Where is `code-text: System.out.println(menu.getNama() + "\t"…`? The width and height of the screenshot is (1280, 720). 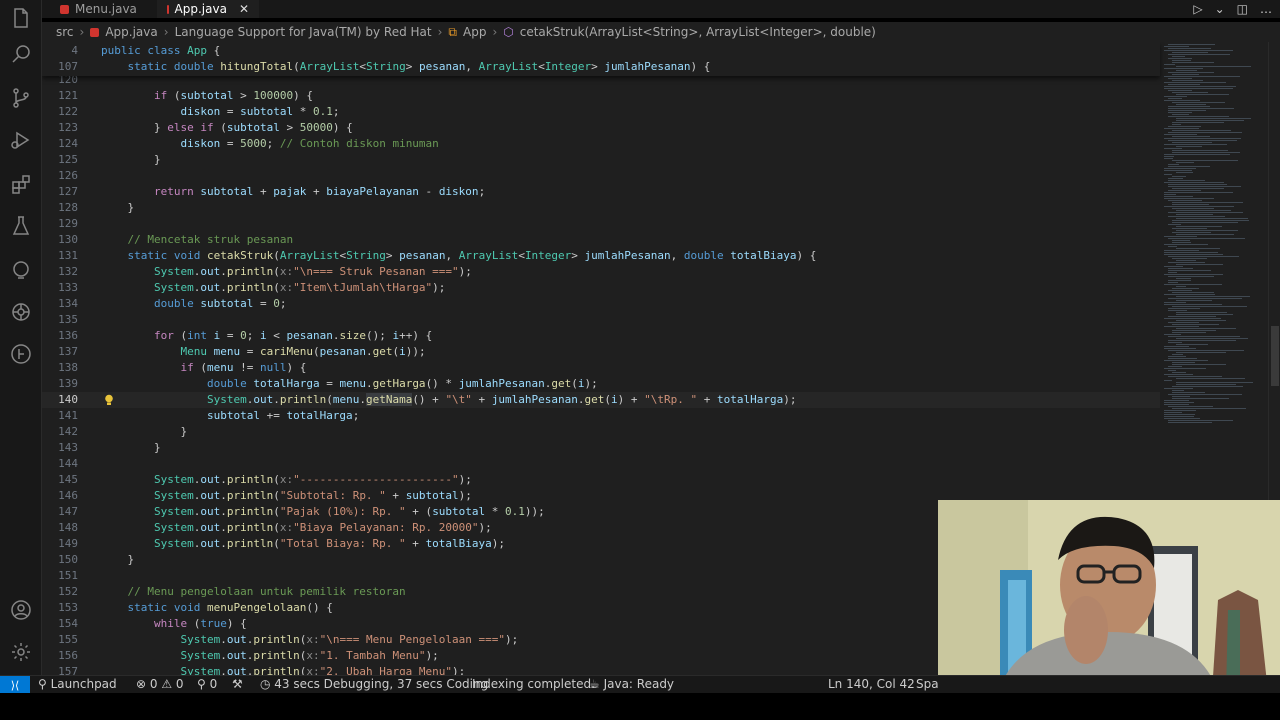 code-text: System.out.println(menu.getNama() + "\t"… is located at coordinates (449, 400).